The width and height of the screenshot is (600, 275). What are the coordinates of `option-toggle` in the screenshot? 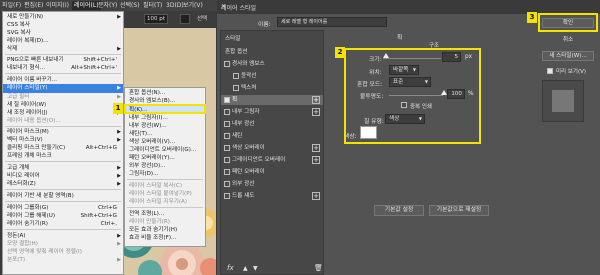 It's located at (185, 19).